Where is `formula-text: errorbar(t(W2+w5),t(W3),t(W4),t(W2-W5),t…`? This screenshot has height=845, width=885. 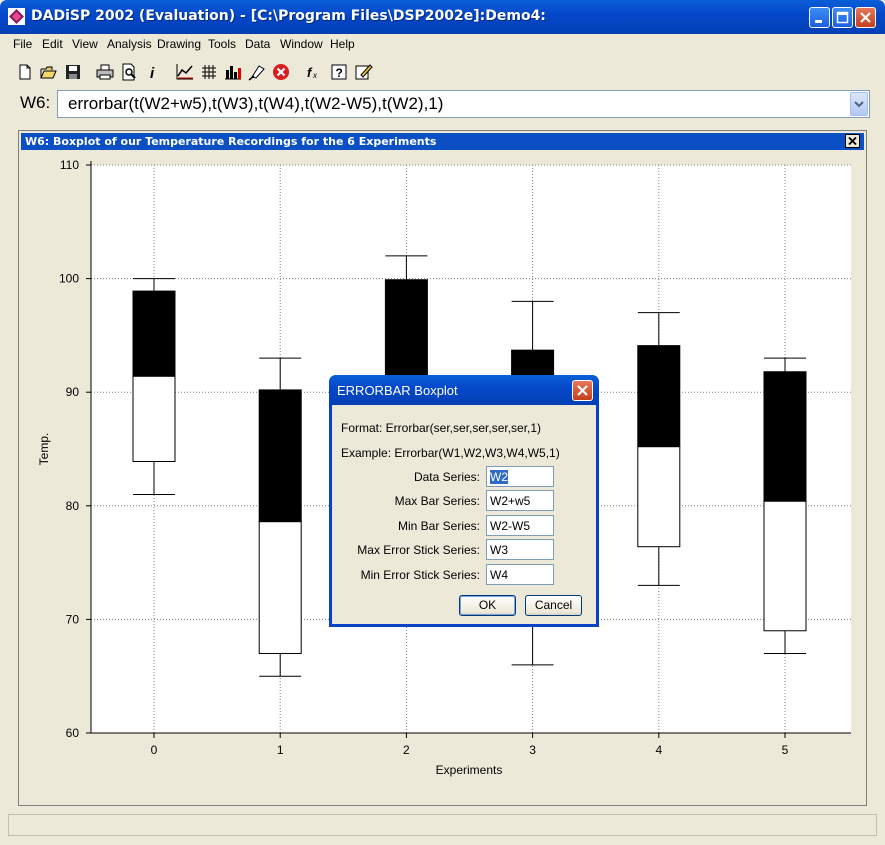 formula-text: errorbar(t(W2+w5),t(W3),t(W4),t(W2-W5),t… is located at coordinates (256, 103).